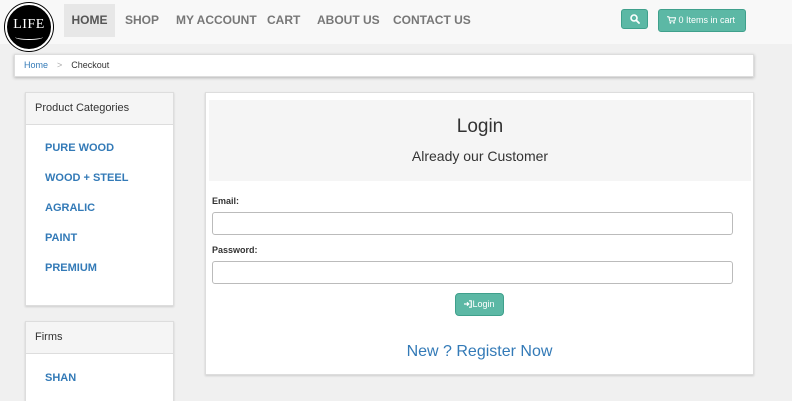 The width and height of the screenshot is (792, 401). I want to click on login-button-label: Login, so click(483, 304).